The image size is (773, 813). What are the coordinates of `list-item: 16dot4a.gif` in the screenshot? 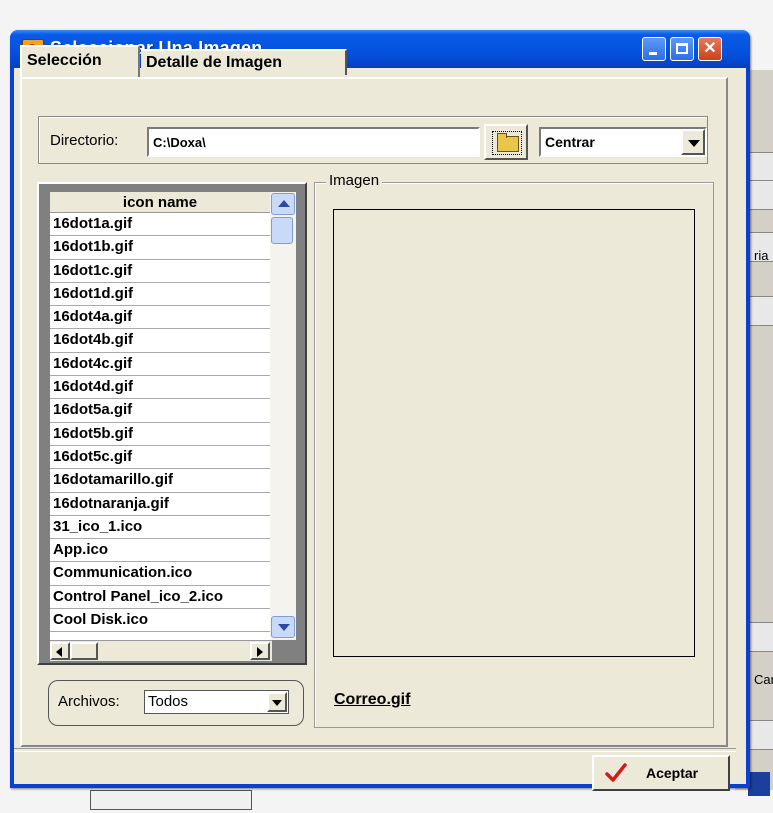 It's located at (160, 318).